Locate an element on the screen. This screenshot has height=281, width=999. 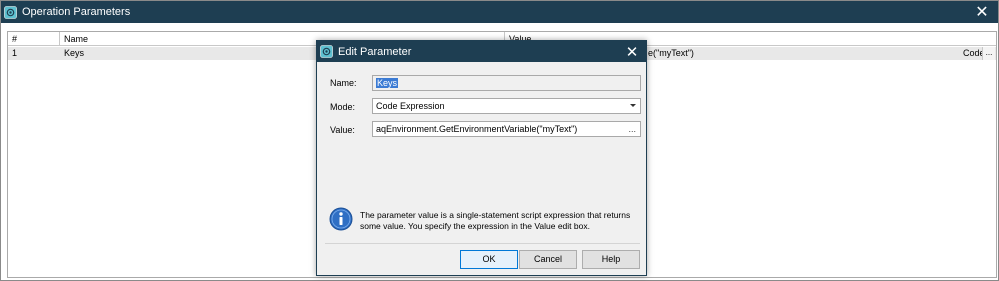
chevron-down-icon is located at coordinates (633, 105).